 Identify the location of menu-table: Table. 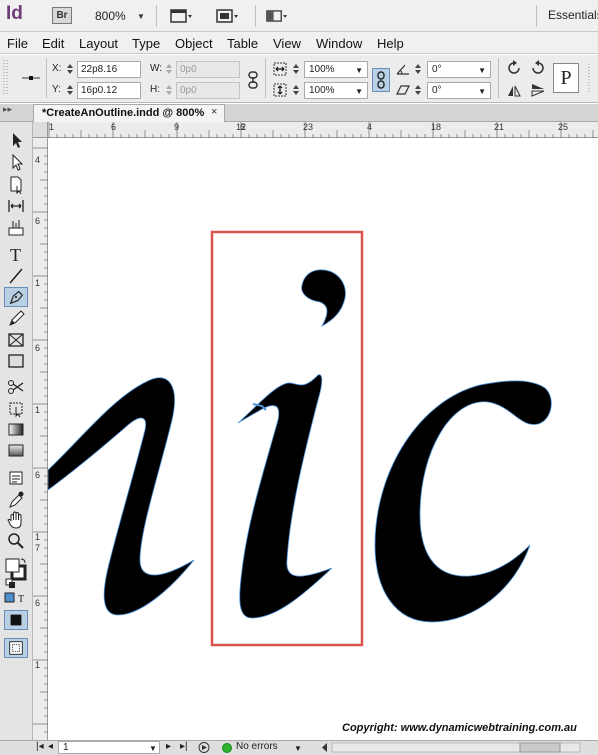
(242, 43).